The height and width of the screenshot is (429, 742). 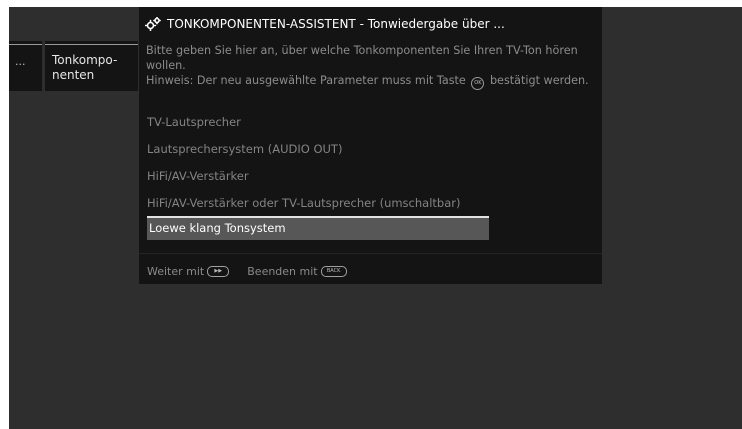 What do you see at coordinates (318, 228) in the screenshot?
I see `option-loewe-klang-selected: Loewe klang Tonsystem` at bounding box center [318, 228].